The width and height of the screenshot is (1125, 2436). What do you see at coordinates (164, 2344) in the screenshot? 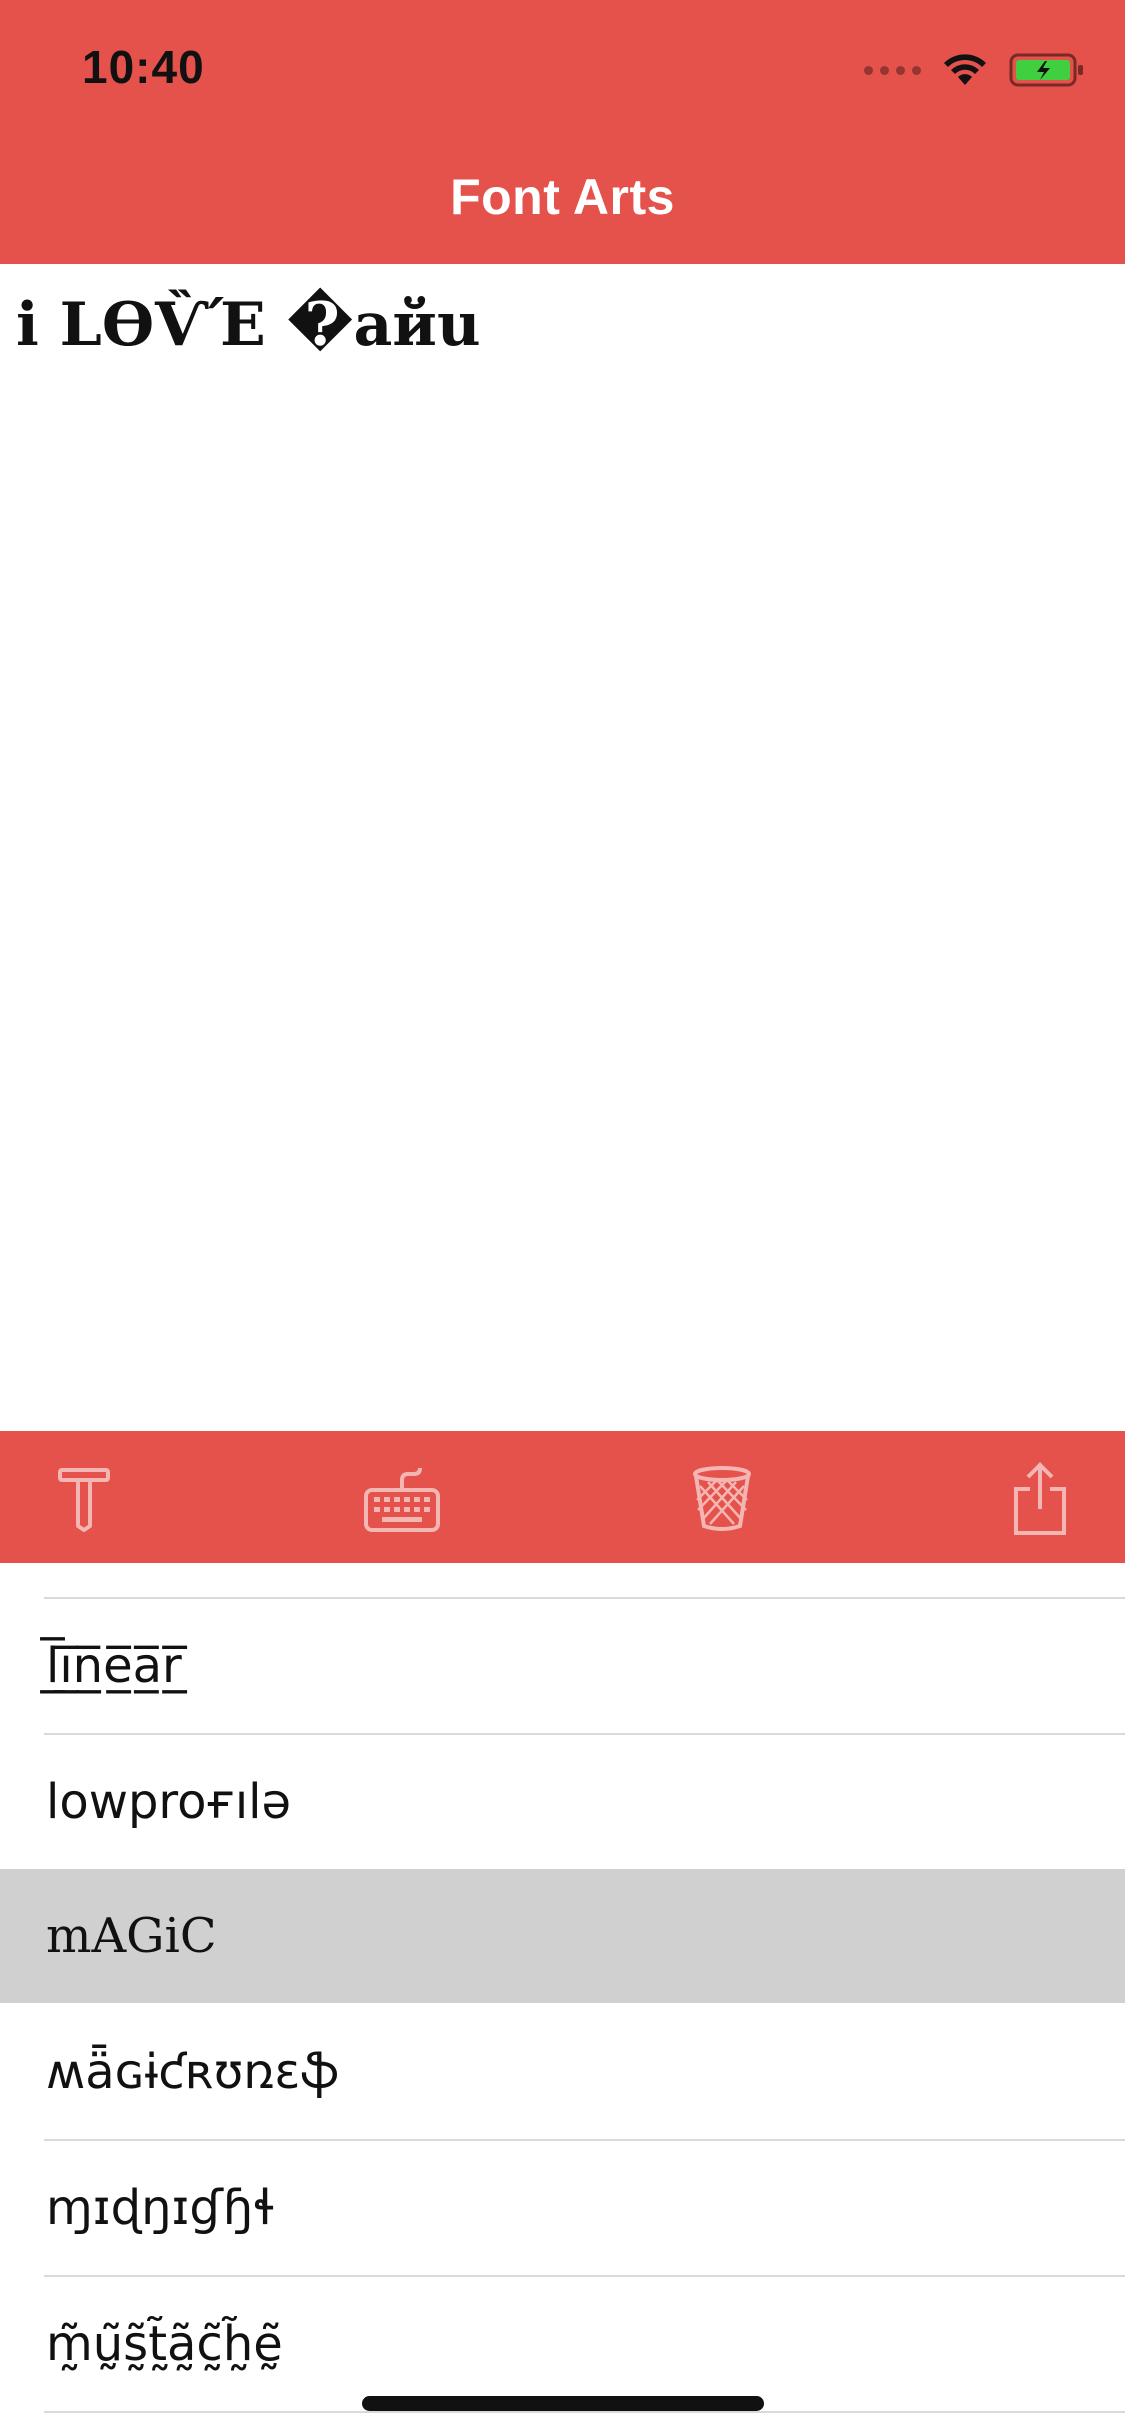
I see `font-style-label: m̰̃ṵ̃s̰̃t̰̃ã̰c̰̃h̰̃ḛ̃` at bounding box center [164, 2344].